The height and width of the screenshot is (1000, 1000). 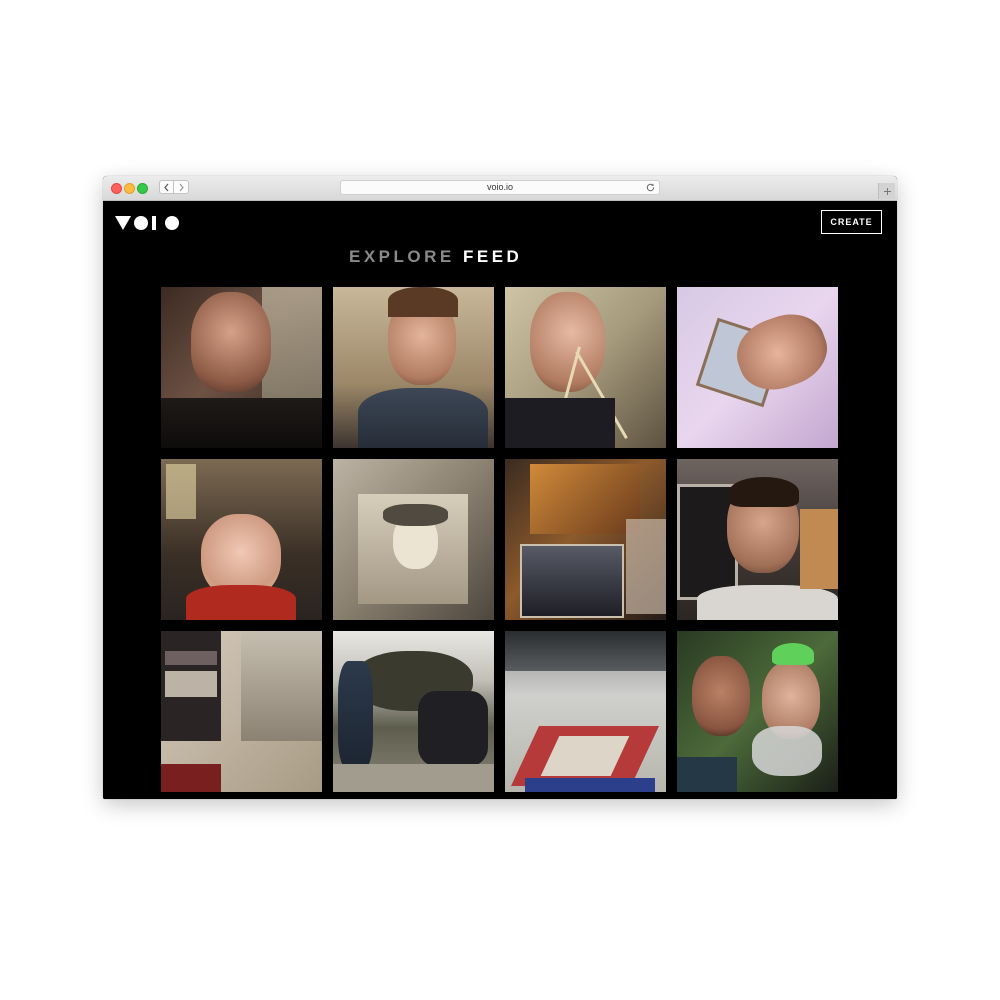 I want to click on back-button, so click(x=166, y=187).